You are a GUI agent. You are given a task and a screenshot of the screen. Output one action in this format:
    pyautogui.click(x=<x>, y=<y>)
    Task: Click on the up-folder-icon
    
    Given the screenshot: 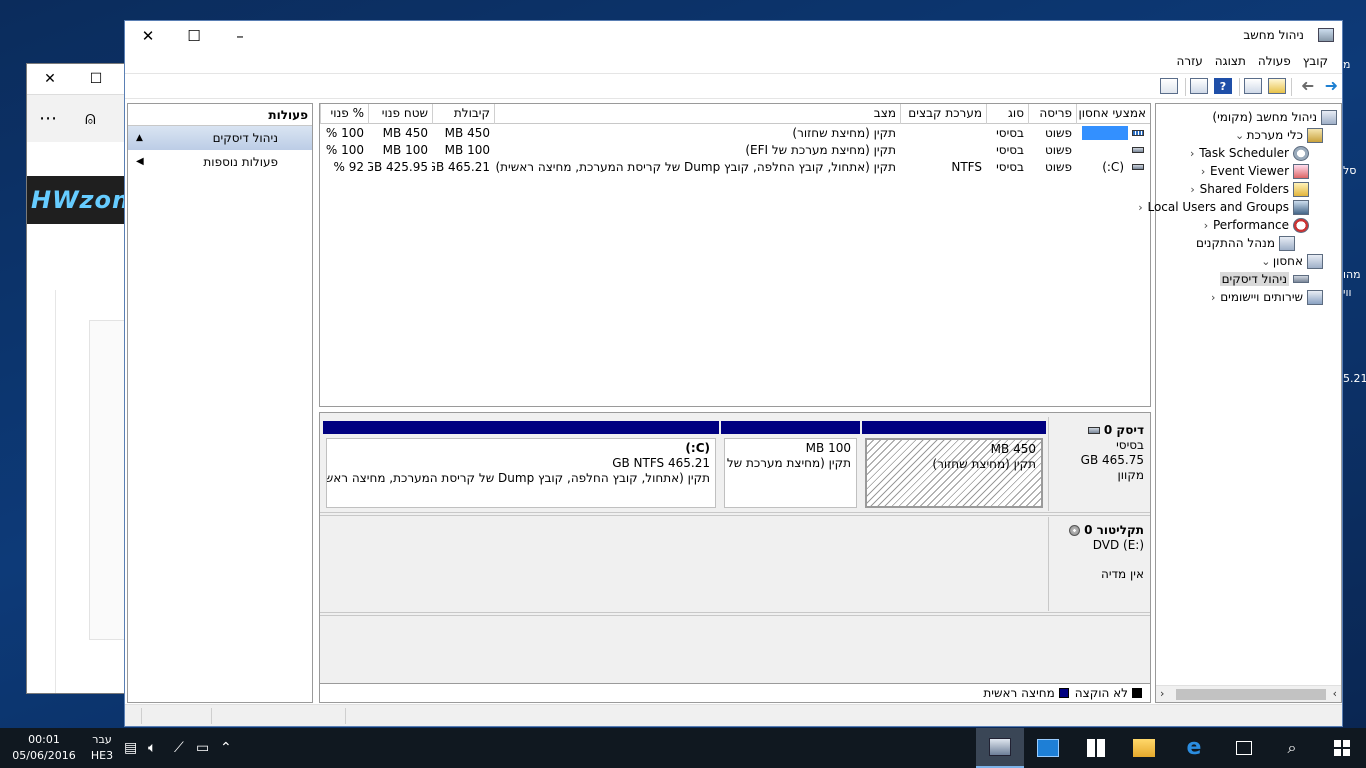 What is the action you would take?
    pyautogui.click(x=1277, y=86)
    